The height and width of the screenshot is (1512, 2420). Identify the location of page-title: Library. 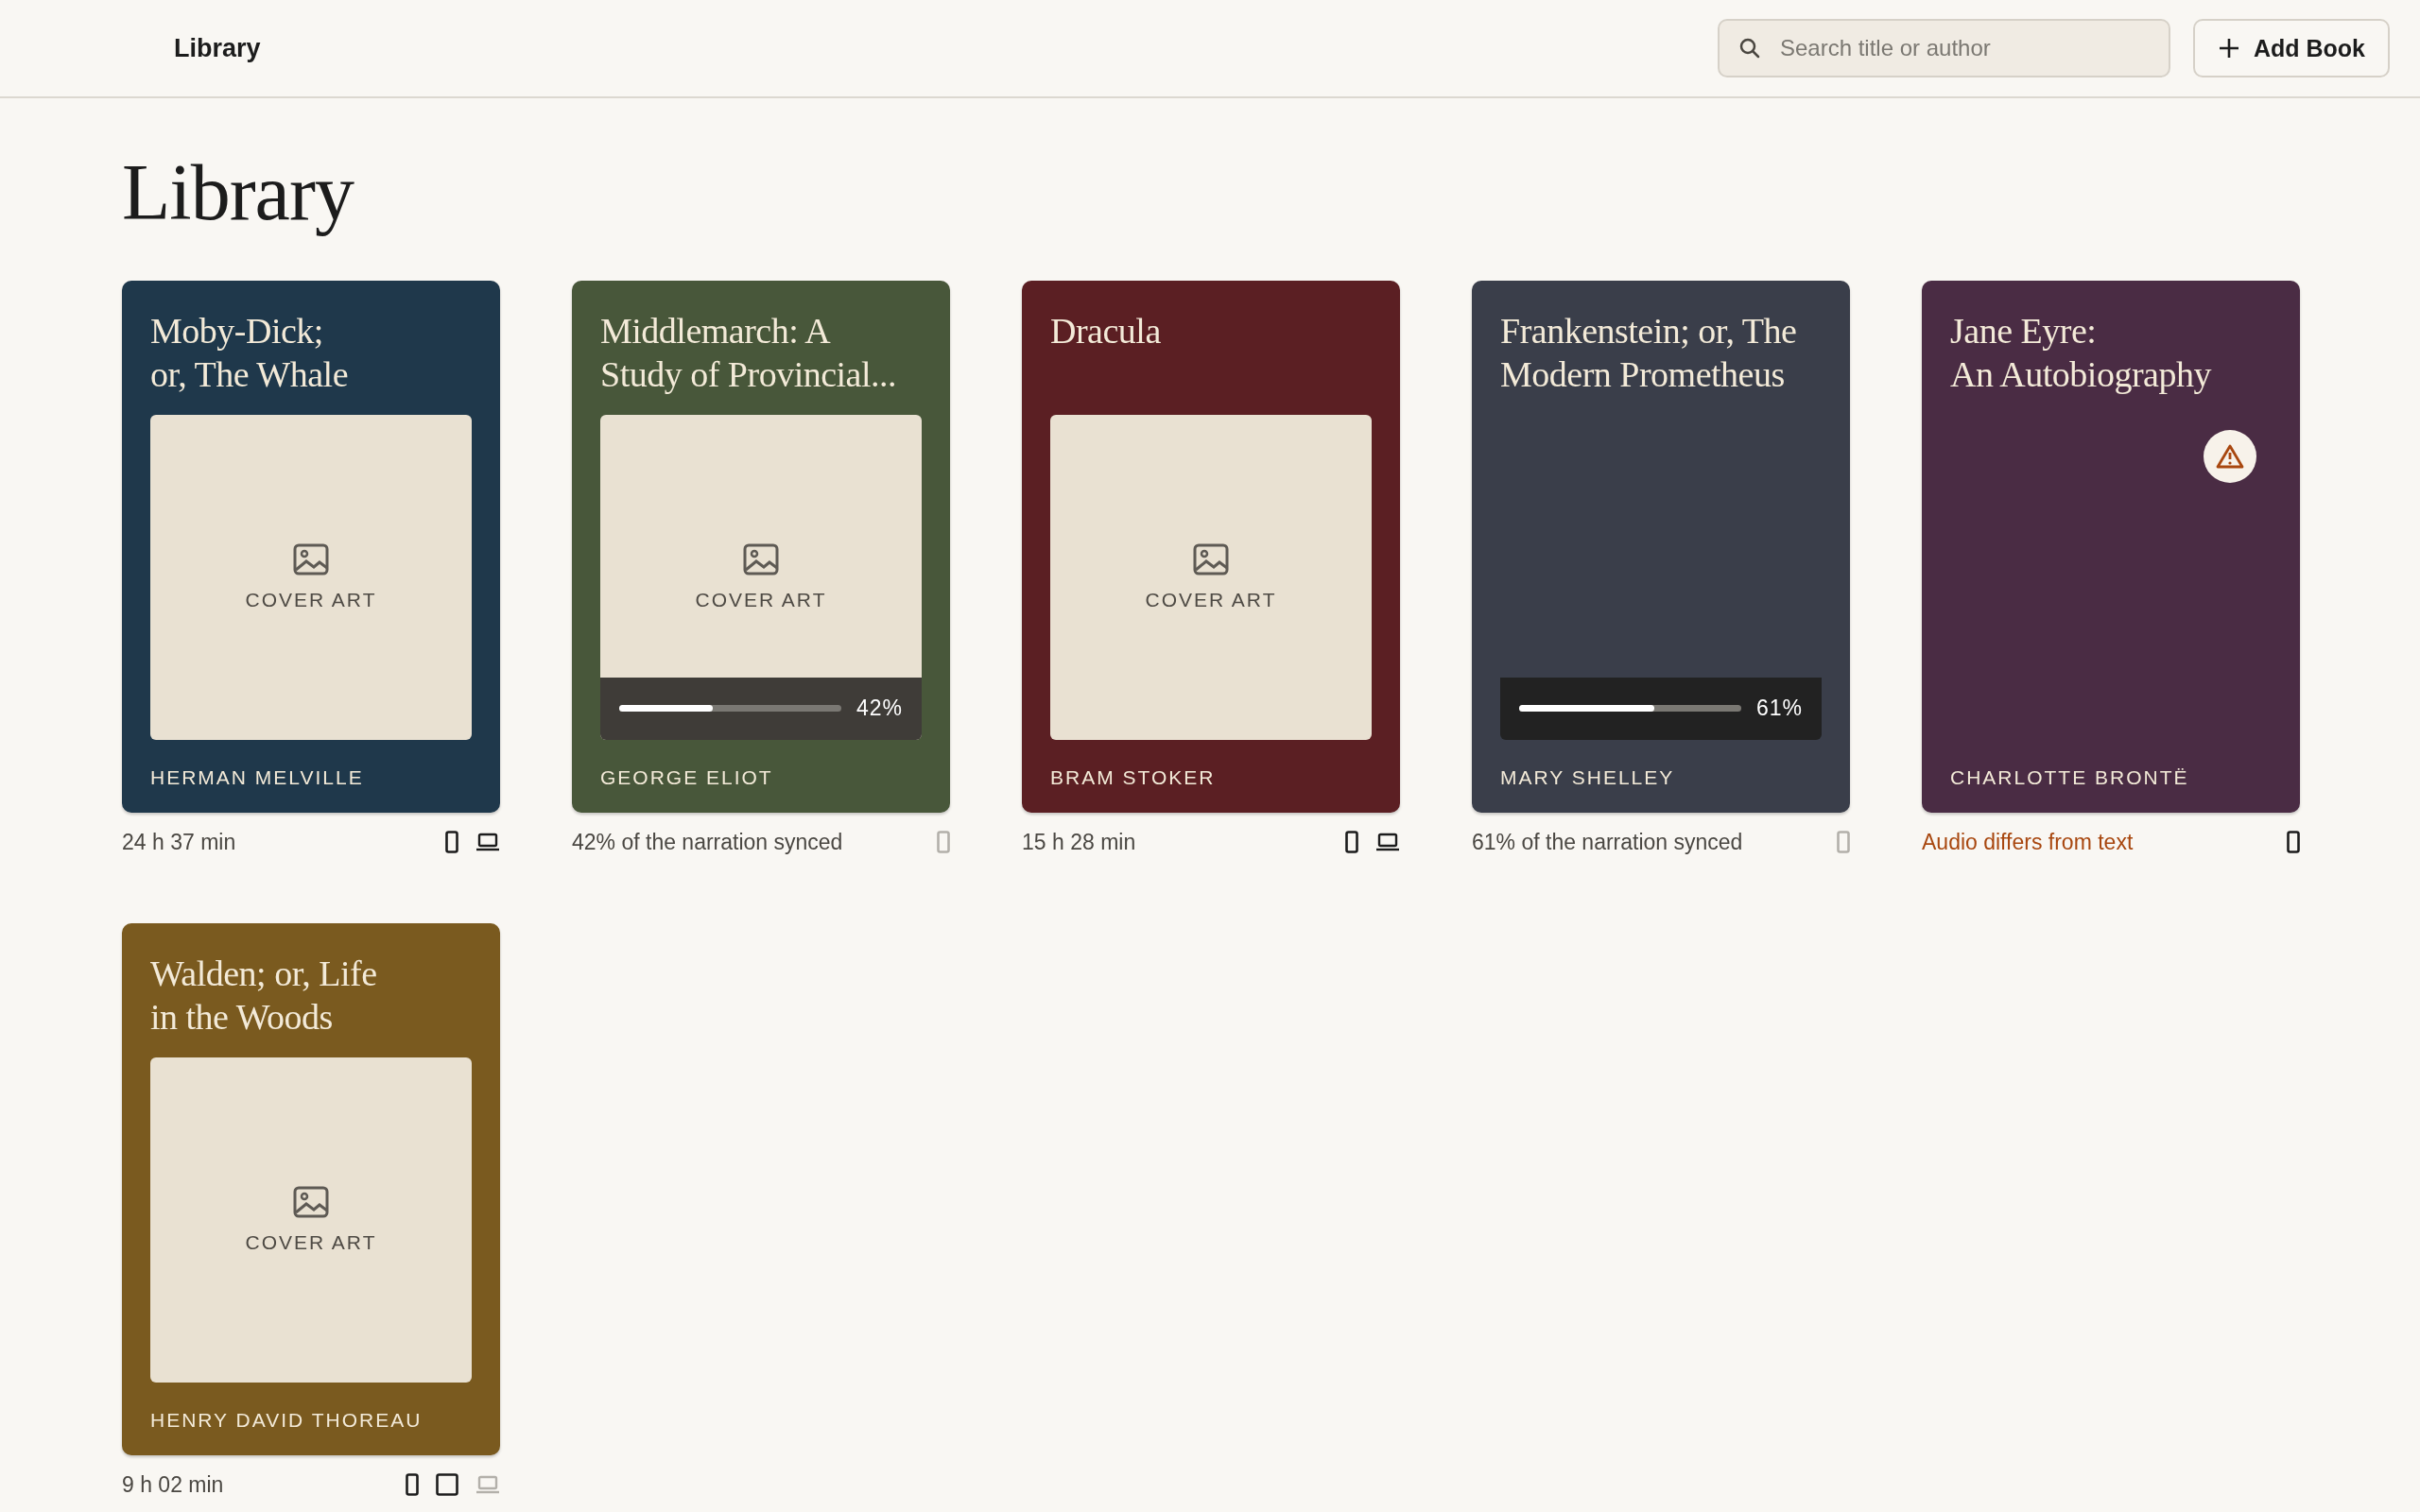
(238, 192).